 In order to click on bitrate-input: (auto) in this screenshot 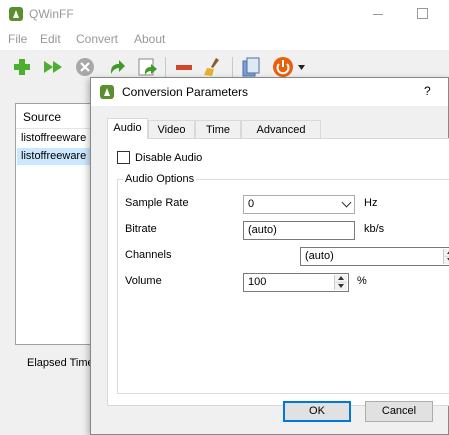, I will do `click(299, 230)`.